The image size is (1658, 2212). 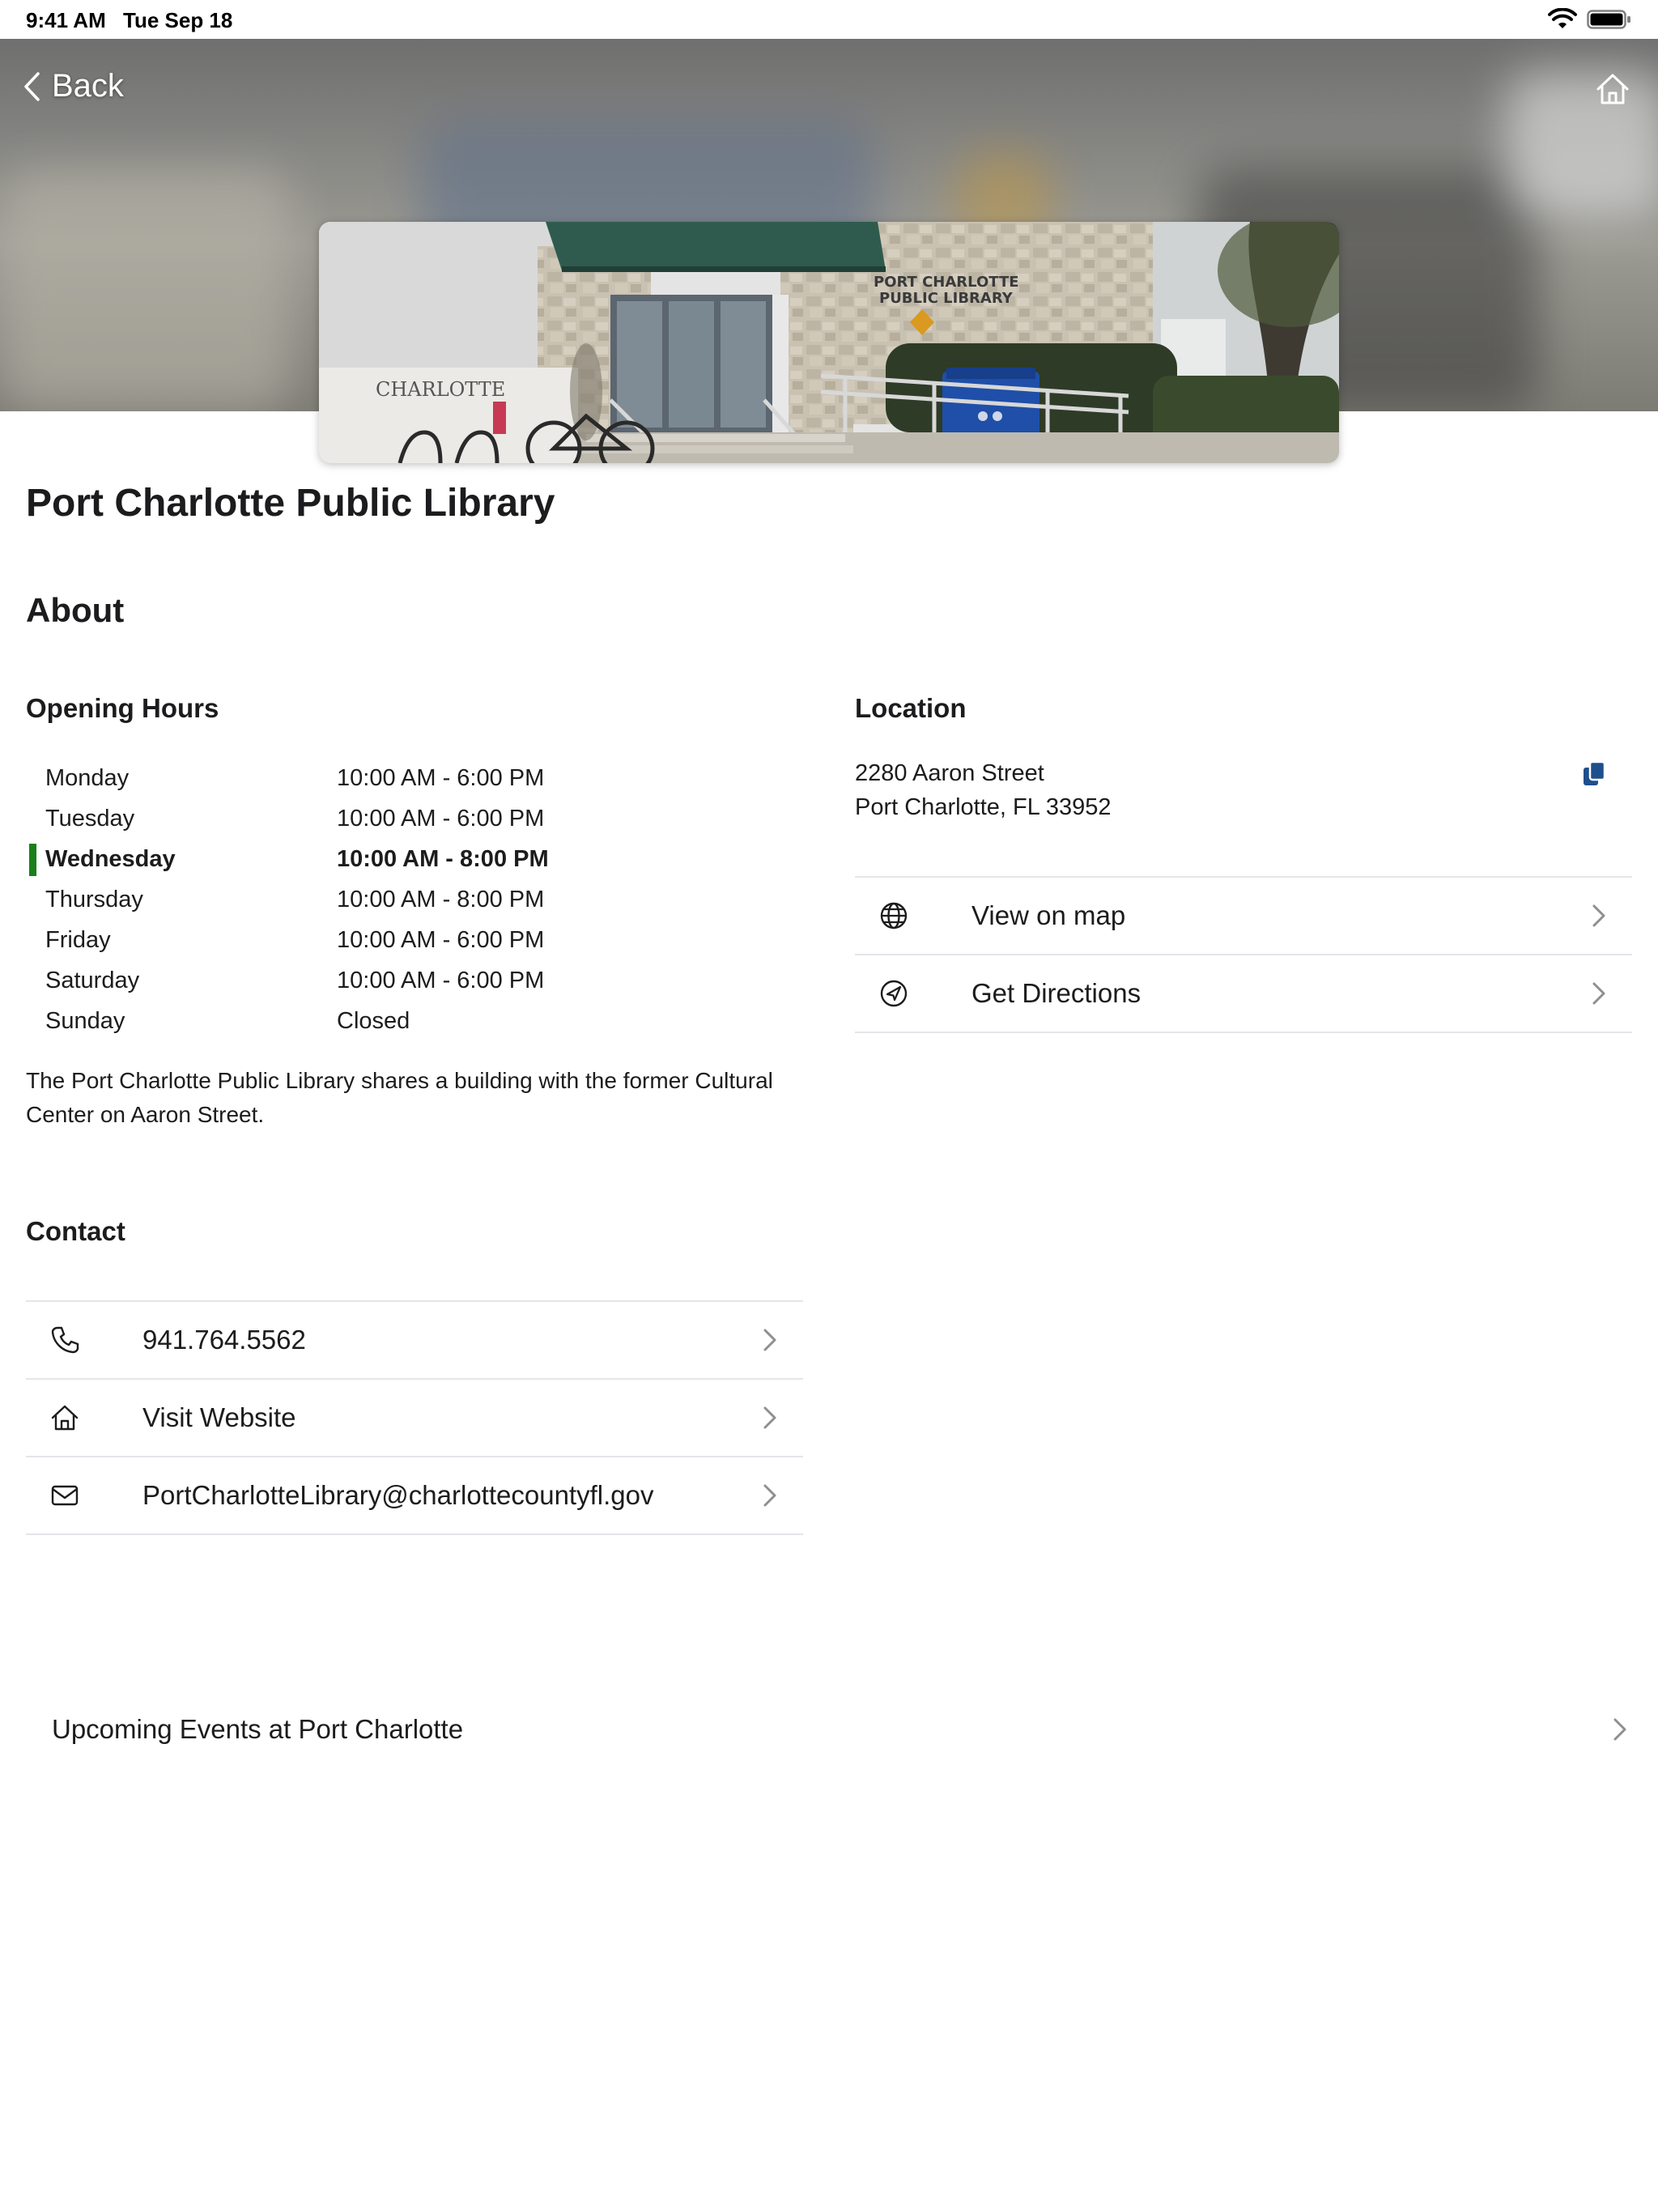 What do you see at coordinates (1048, 915) in the screenshot?
I see `view-on-map-label: View on map` at bounding box center [1048, 915].